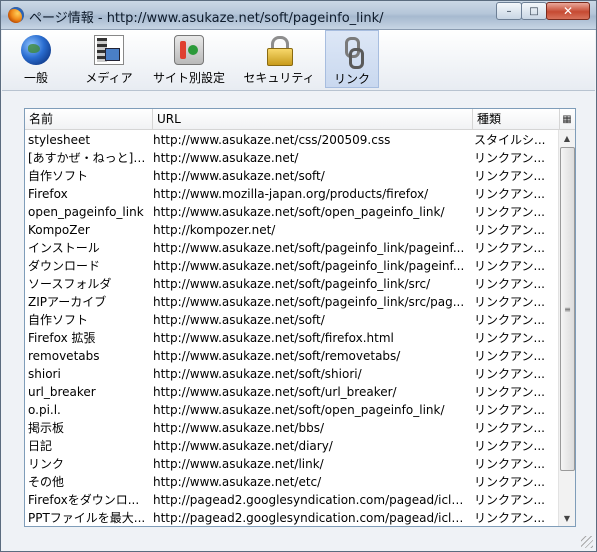  Describe the element at coordinates (89, 119) in the screenshot. I see `column-header-name: 名前` at that location.